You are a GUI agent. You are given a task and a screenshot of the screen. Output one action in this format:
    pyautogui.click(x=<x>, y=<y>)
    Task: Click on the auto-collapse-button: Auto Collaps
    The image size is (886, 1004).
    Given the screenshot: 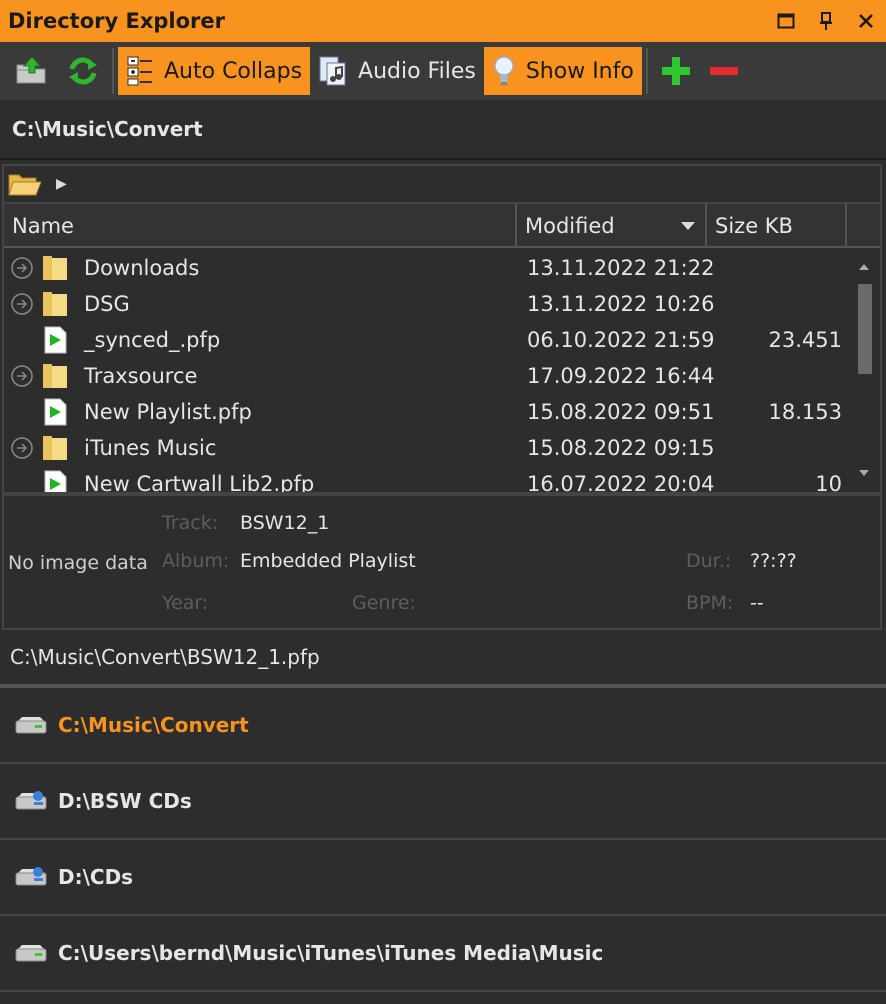 What is the action you would take?
    pyautogui.click(x=214, y=71)
    